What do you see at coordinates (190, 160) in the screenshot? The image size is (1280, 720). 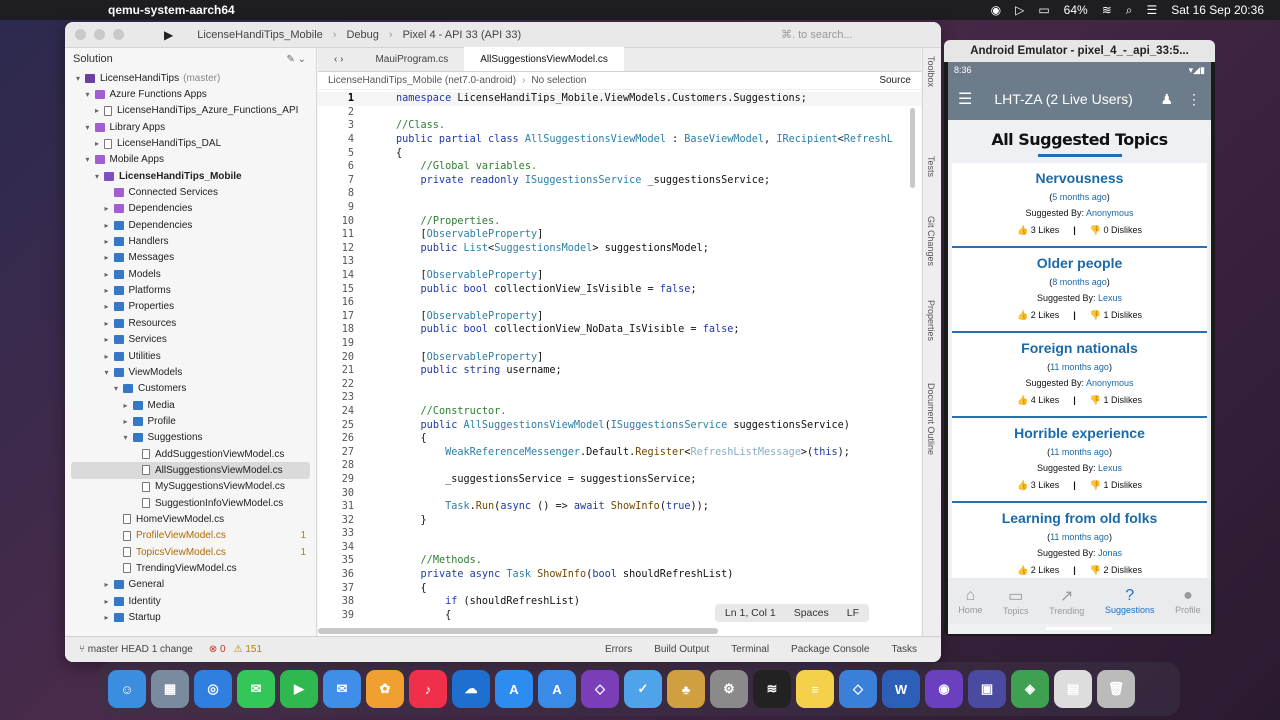 I see `tree-item: ▾ Mobile Apps` at bounding box center [190, 160].